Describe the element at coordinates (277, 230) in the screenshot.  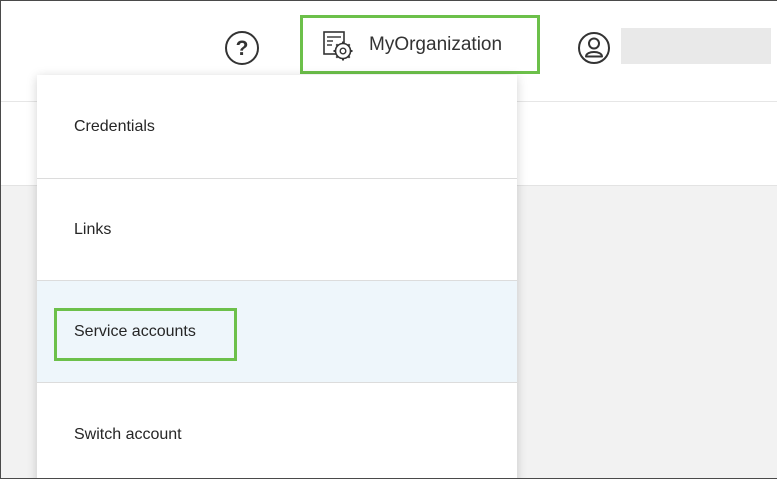
I see `menu-item-links: Links` at that location.